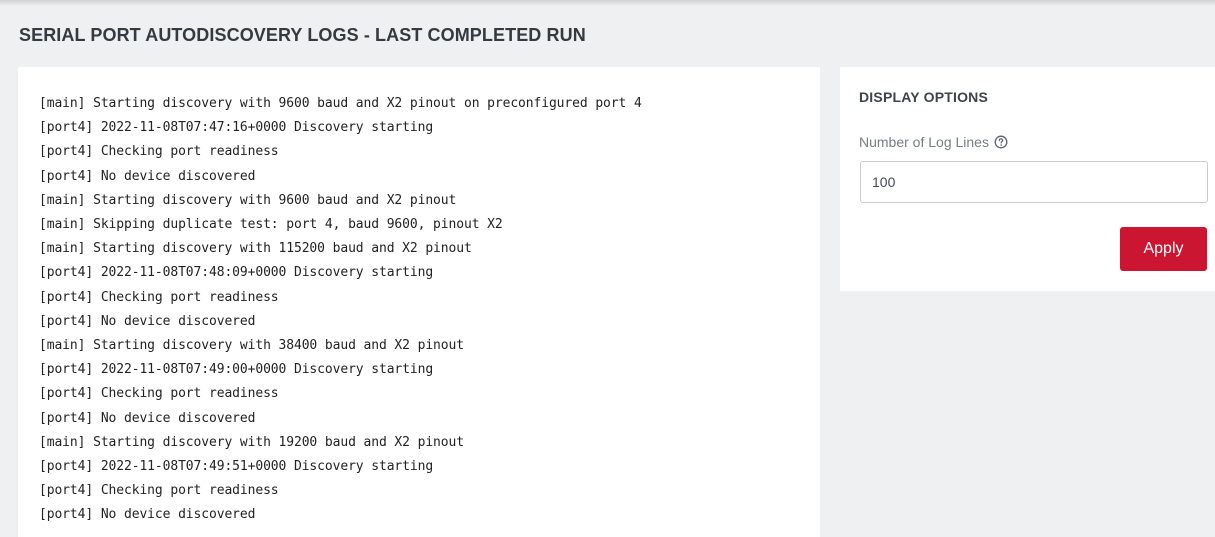 This screenshot has width=1215, height=537. Describe the element at coordinates (924, 97) in the screenshot. I see `display-options-title: DISPLAY OPTIONS` at that location.